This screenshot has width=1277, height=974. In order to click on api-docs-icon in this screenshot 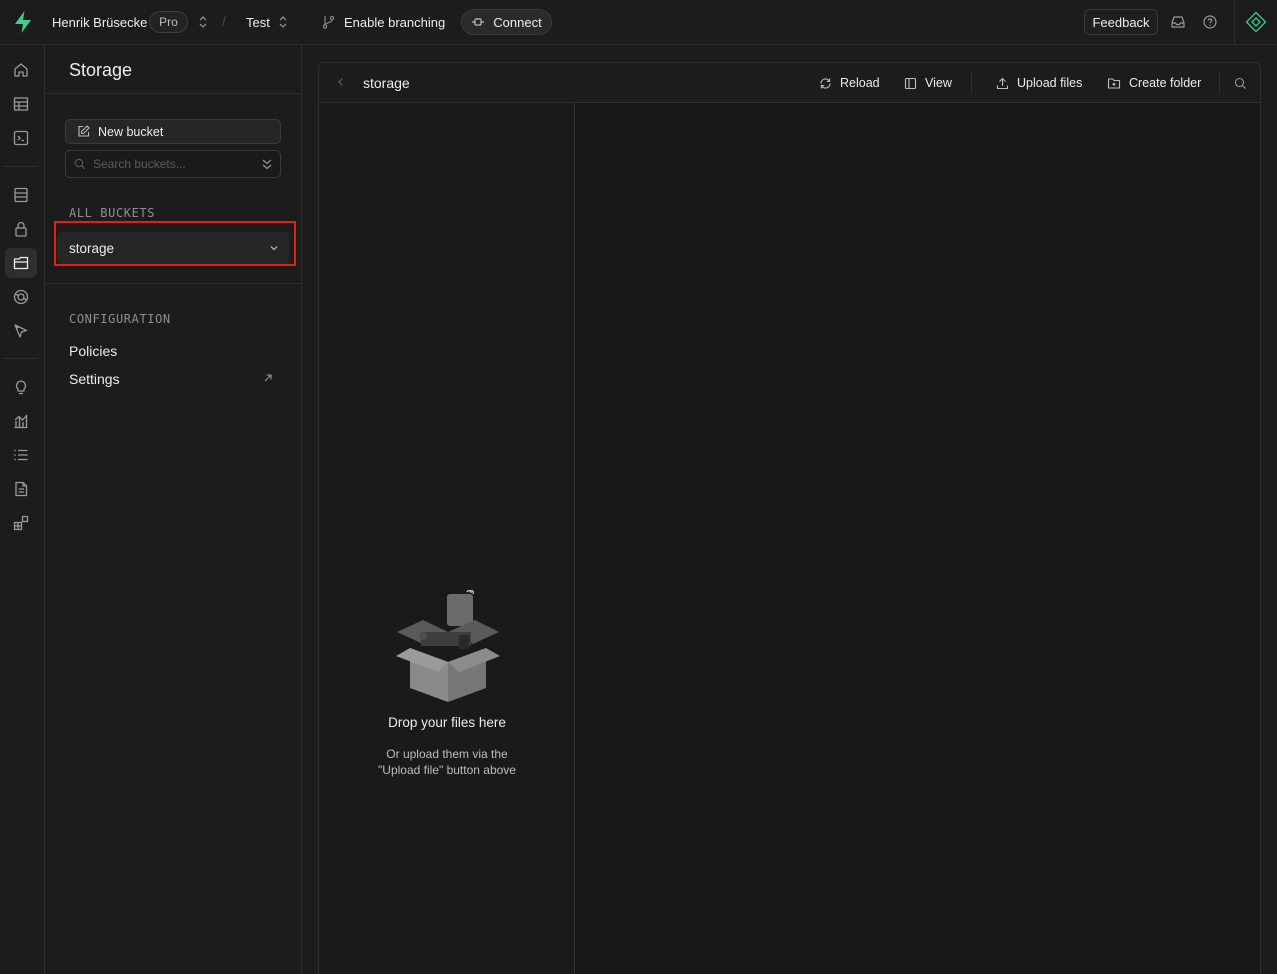, I will do `click(21, 489)`.